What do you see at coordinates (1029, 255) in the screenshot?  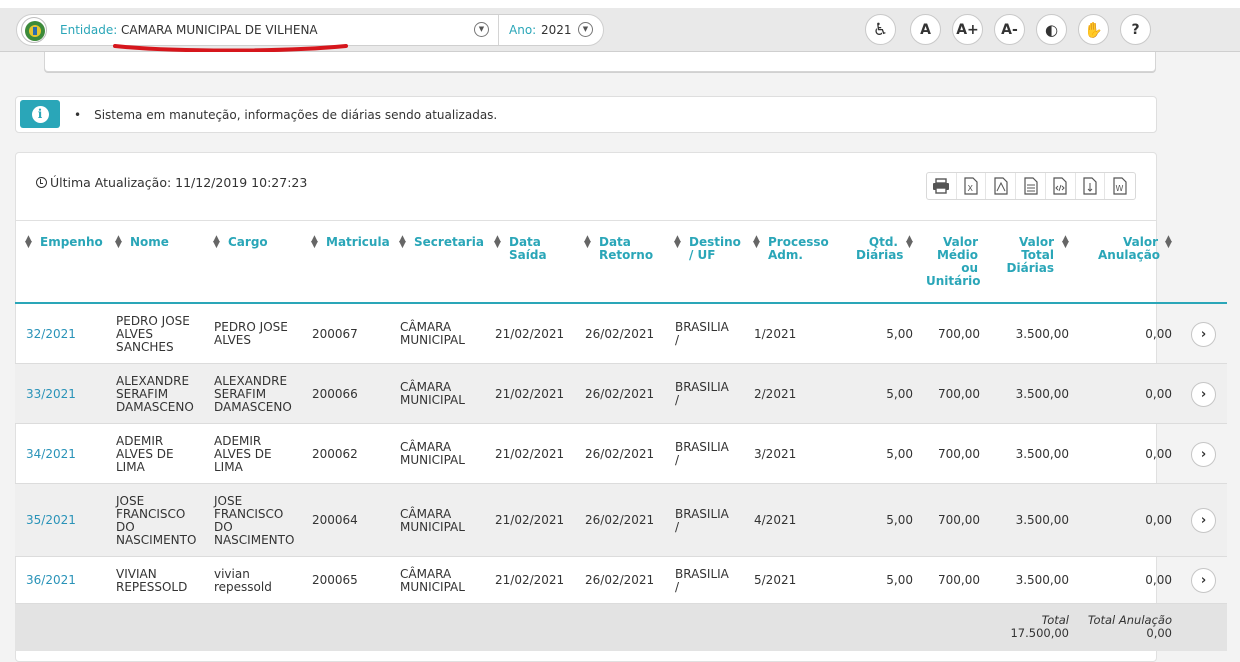 I see `col-valor-total: Valor Total Diárias` at bounding box center [1029, 255].